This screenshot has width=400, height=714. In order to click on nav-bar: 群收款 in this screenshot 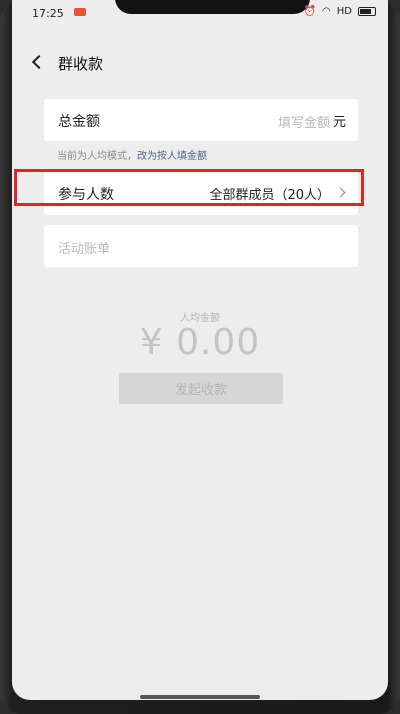, I will do `click(200, 61)`.